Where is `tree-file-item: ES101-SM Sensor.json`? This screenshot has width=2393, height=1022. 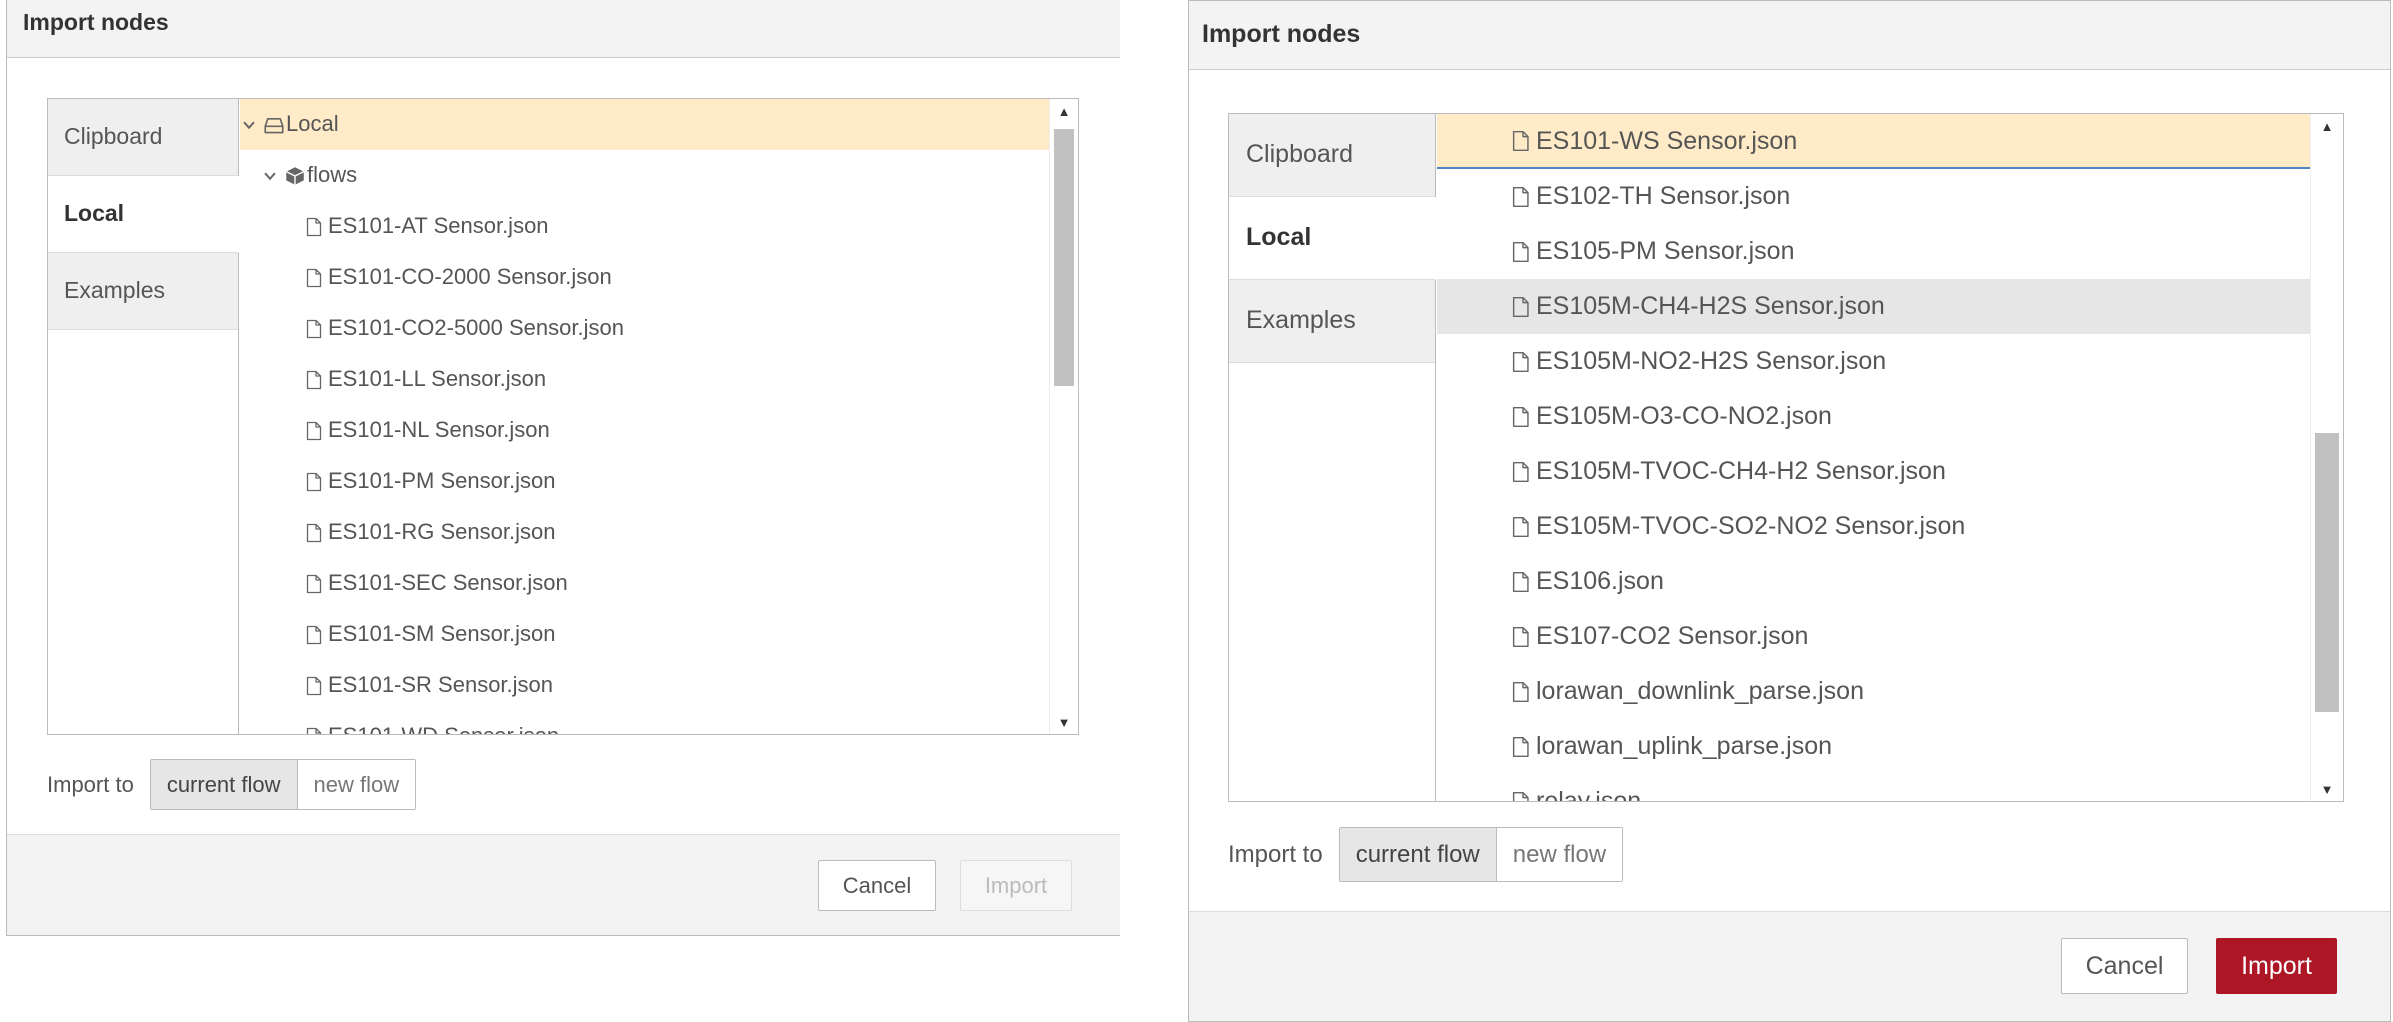 tree-file-item: ES101-SM Sensor.json is located at coordinates (644, 634).